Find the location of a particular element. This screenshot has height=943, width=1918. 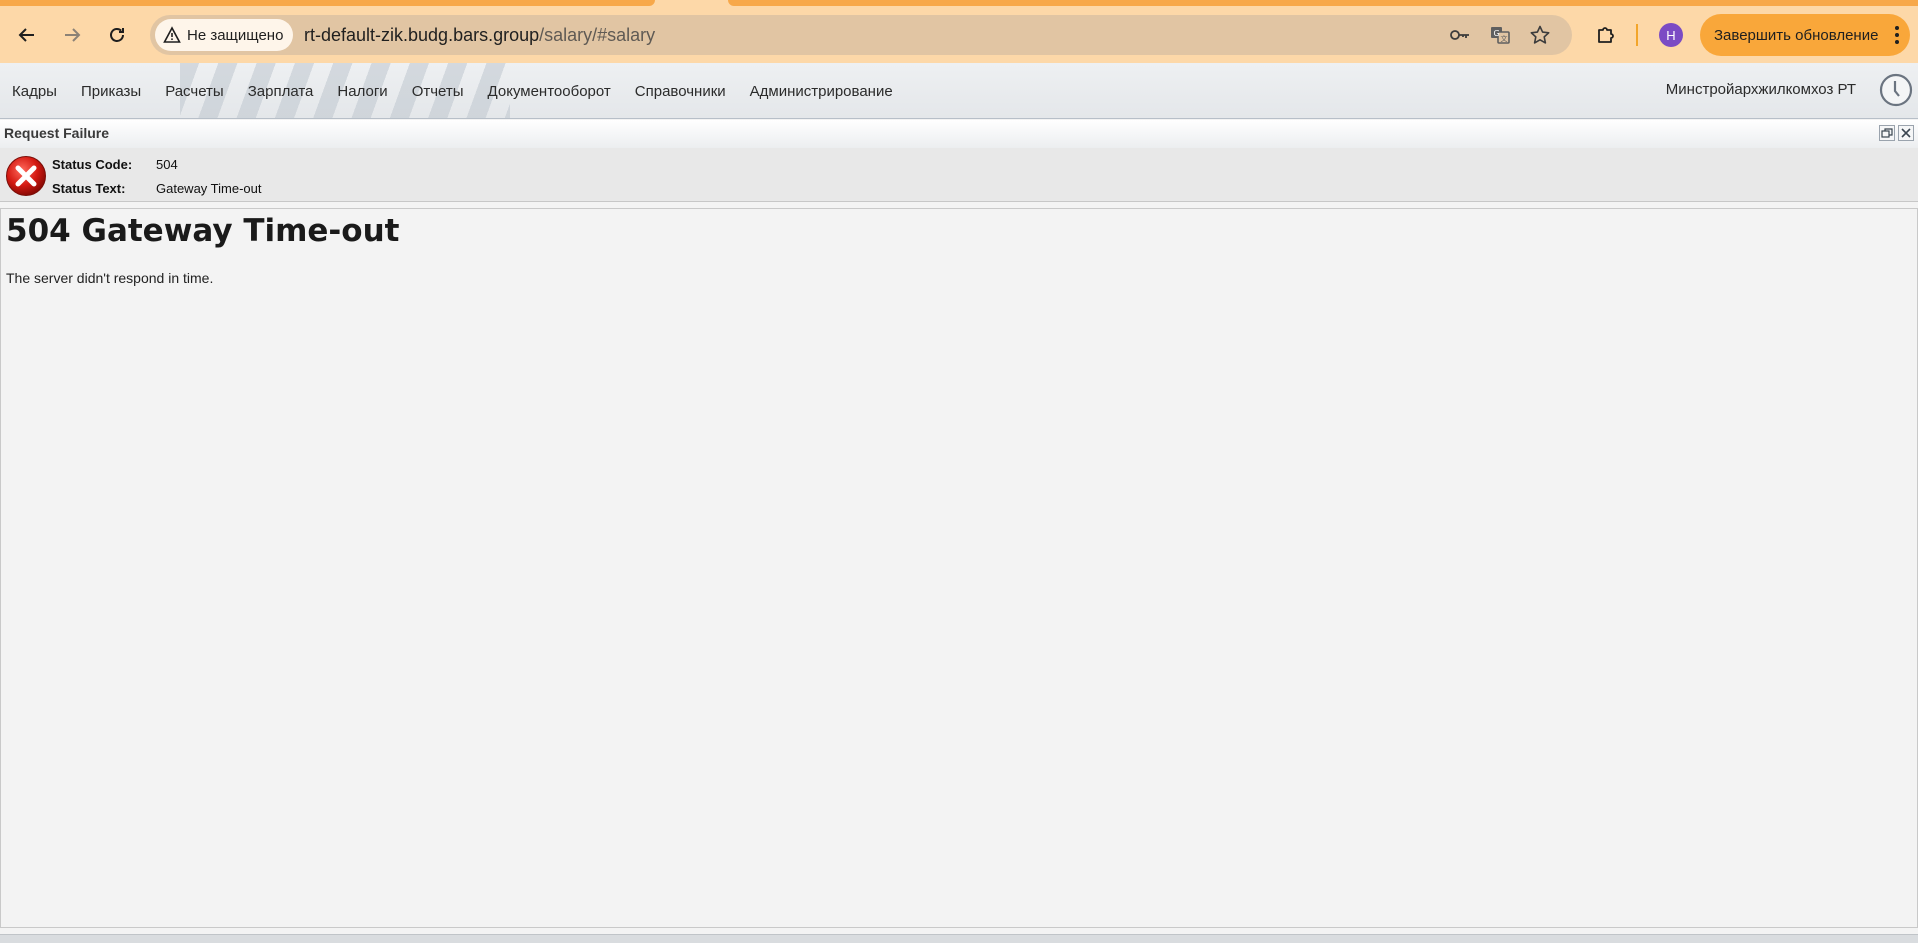

security-chip: Не защищено is located at coordinates (224, 35).